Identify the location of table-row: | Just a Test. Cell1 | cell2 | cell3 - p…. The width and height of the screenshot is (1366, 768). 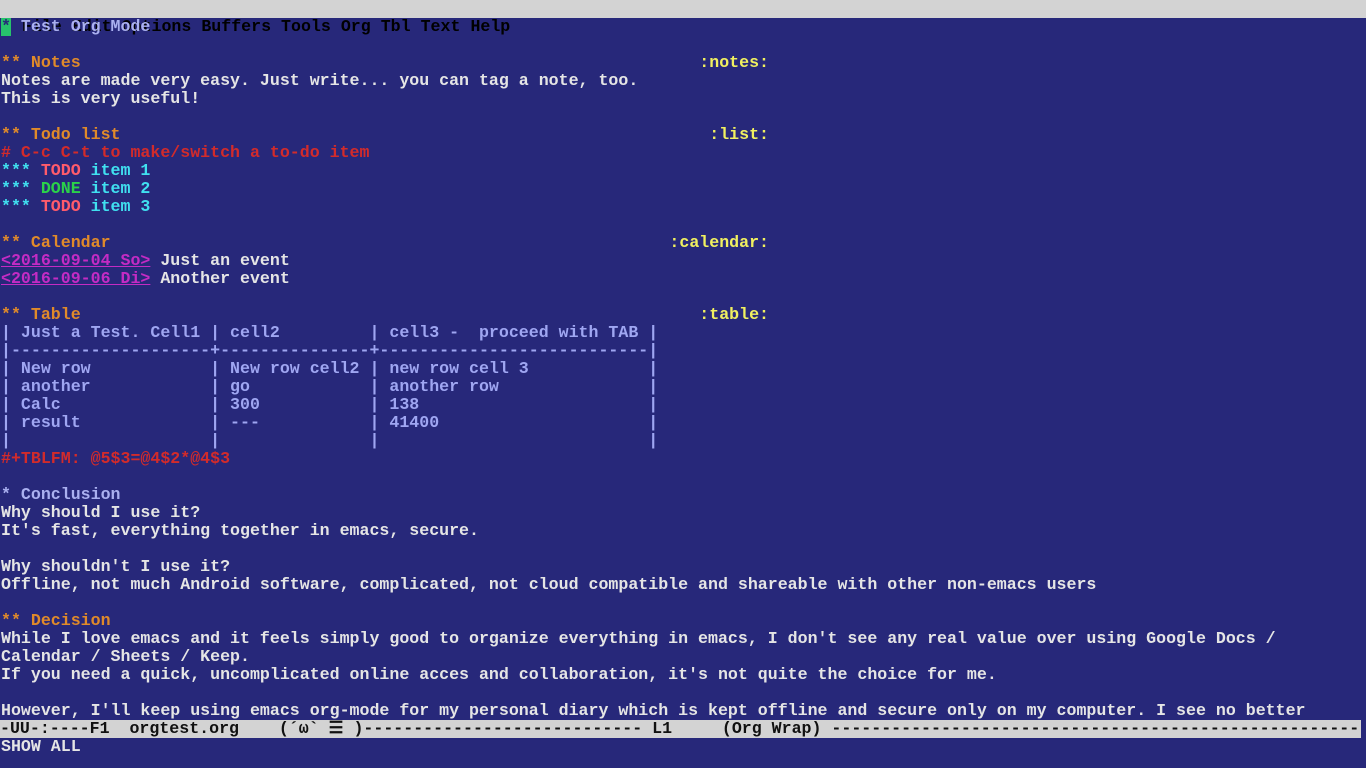
(683, 333).